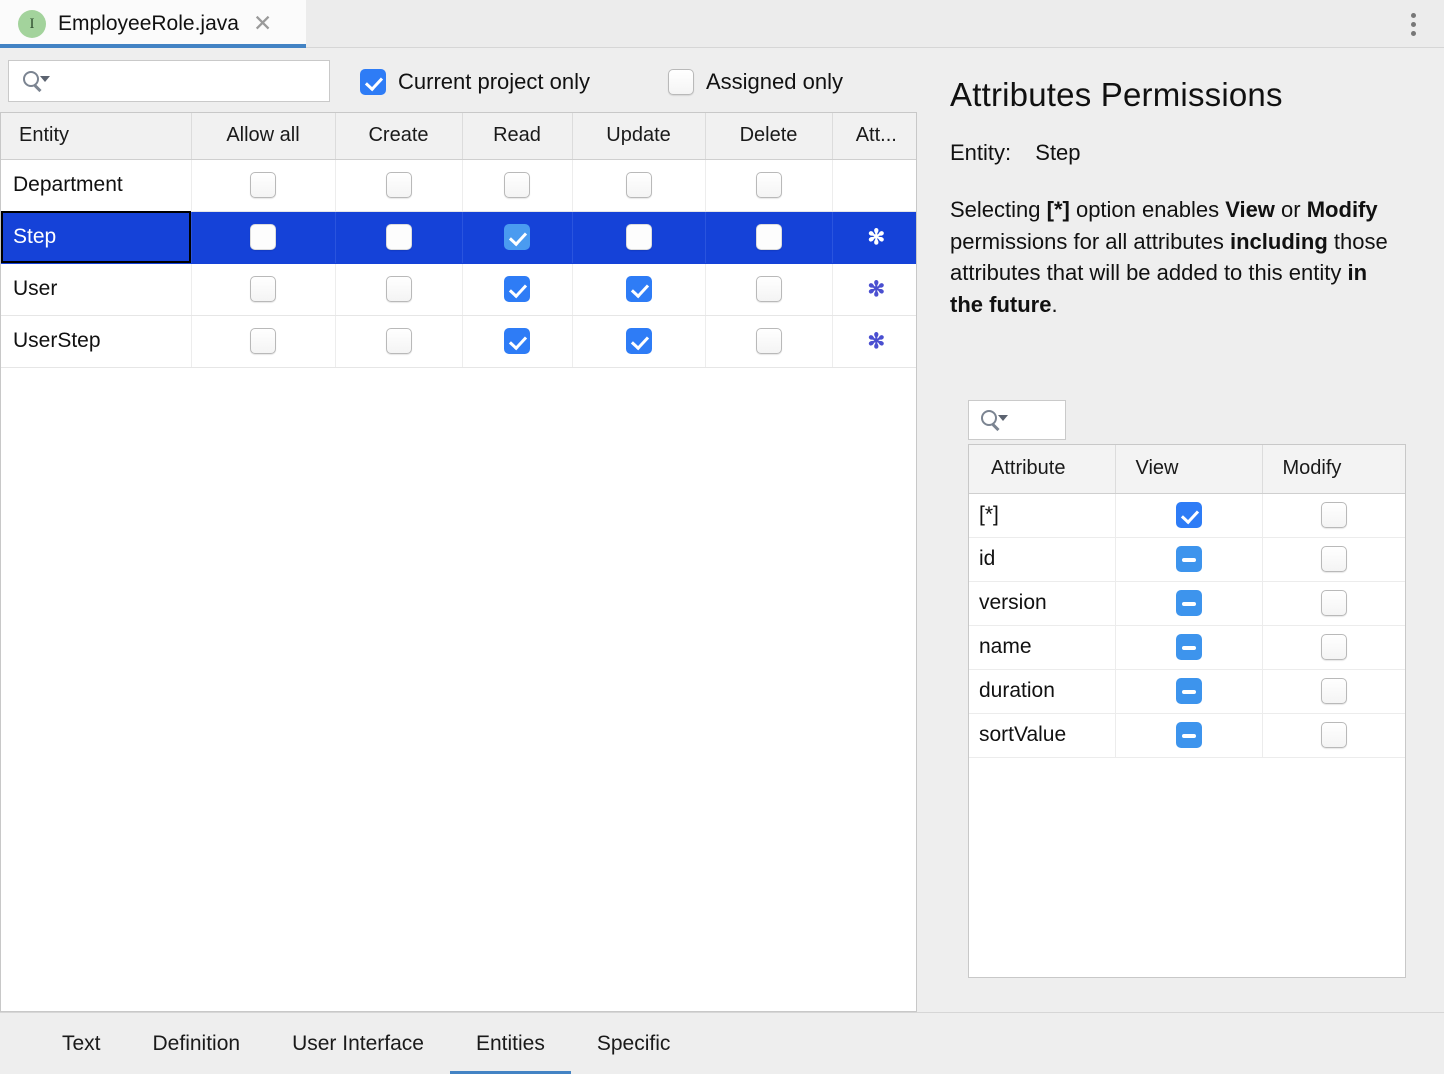  What do you see at coordinates (458, 289) in the screenshot?
I see `table-row: User ✻` at bounding box center [458, 289].